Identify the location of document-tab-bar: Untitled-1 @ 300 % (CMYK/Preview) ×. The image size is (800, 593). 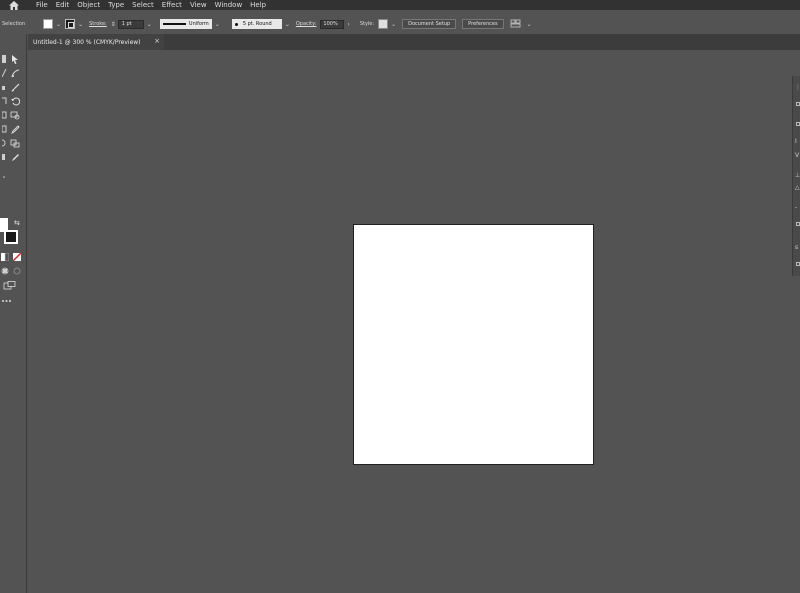
(414, 42).